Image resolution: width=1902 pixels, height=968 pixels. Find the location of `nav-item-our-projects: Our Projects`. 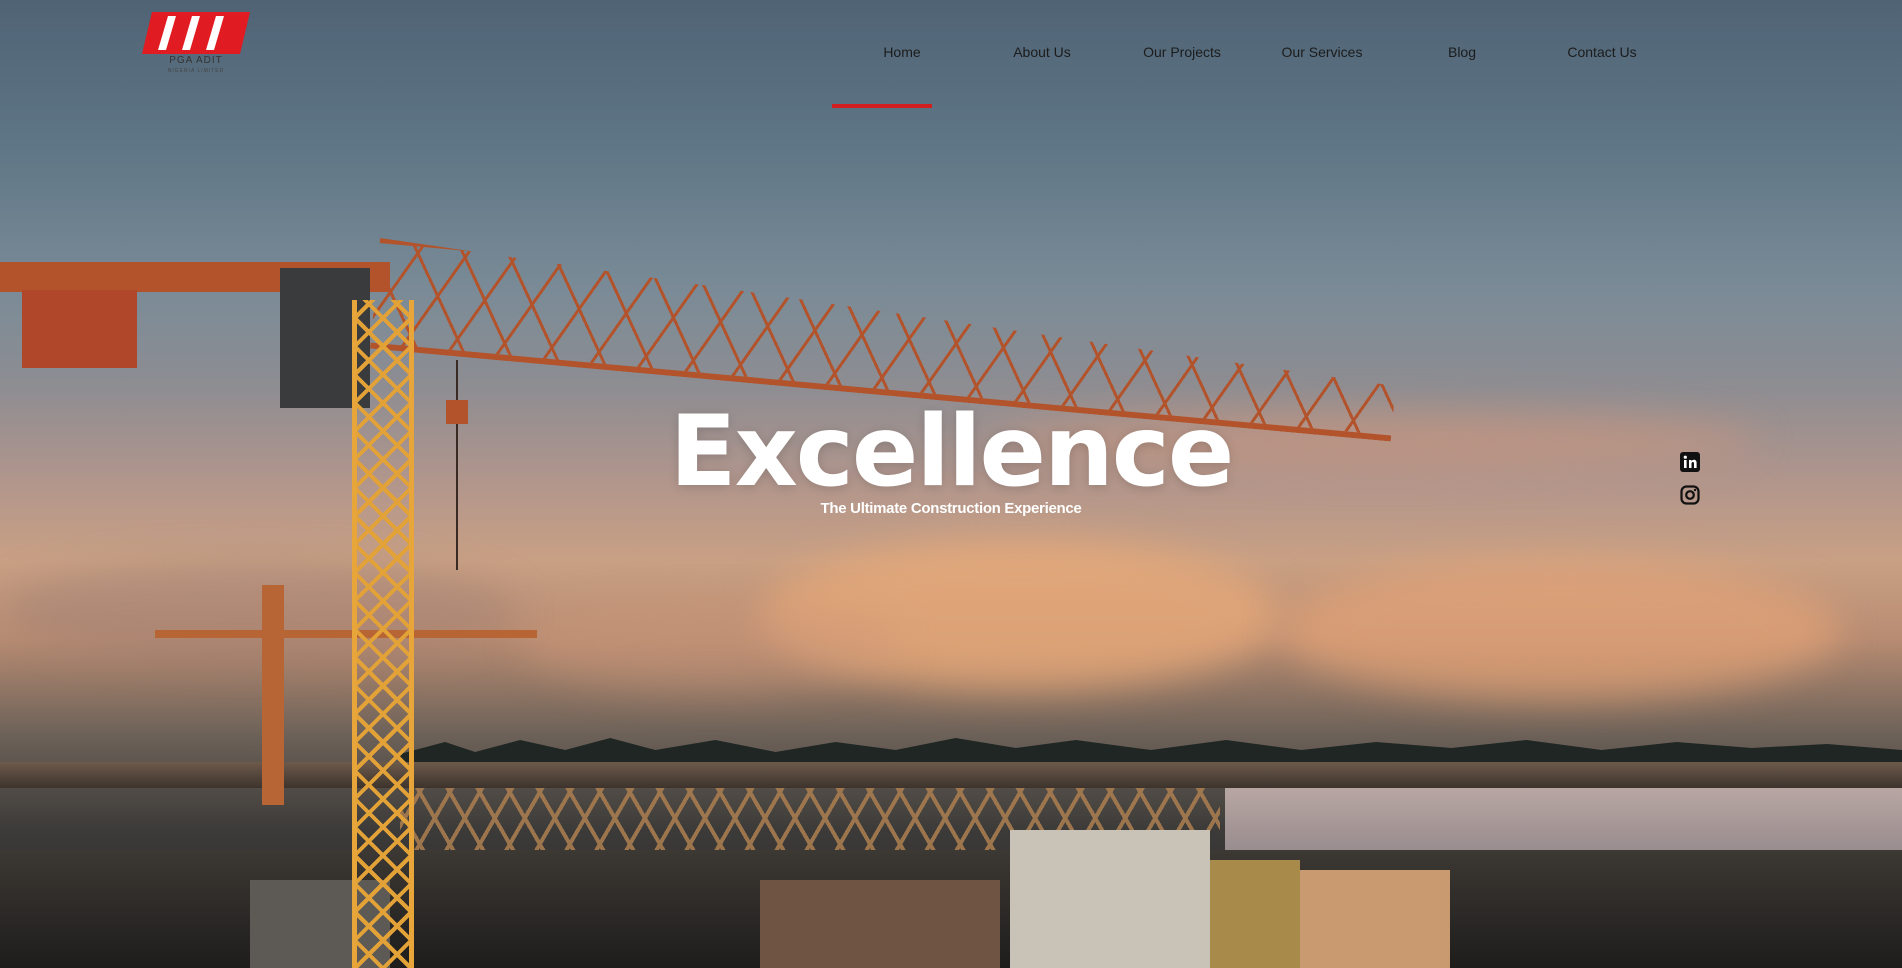

nav-item-our-projects: Our Projects is located at coordinates (1182, 52).